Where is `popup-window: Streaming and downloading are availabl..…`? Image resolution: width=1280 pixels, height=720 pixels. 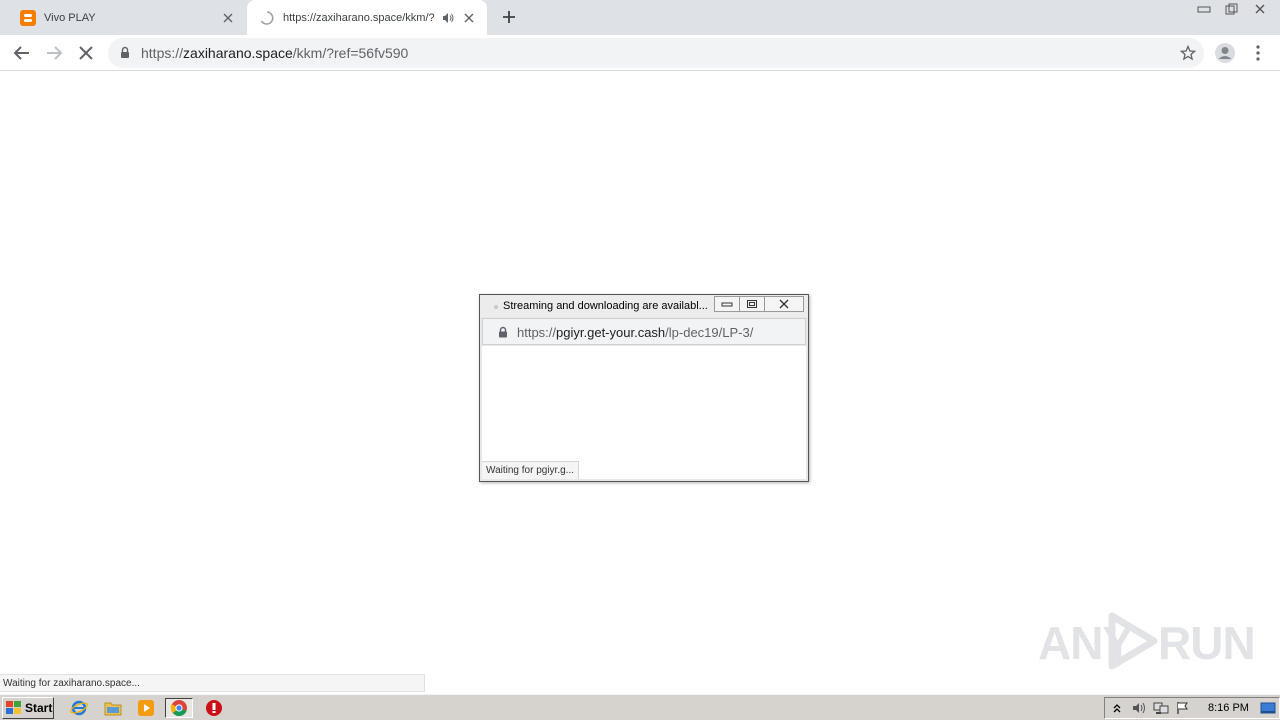 popup-window: Streaming and downloading are availabl..… is located at coordinates (644, 388).